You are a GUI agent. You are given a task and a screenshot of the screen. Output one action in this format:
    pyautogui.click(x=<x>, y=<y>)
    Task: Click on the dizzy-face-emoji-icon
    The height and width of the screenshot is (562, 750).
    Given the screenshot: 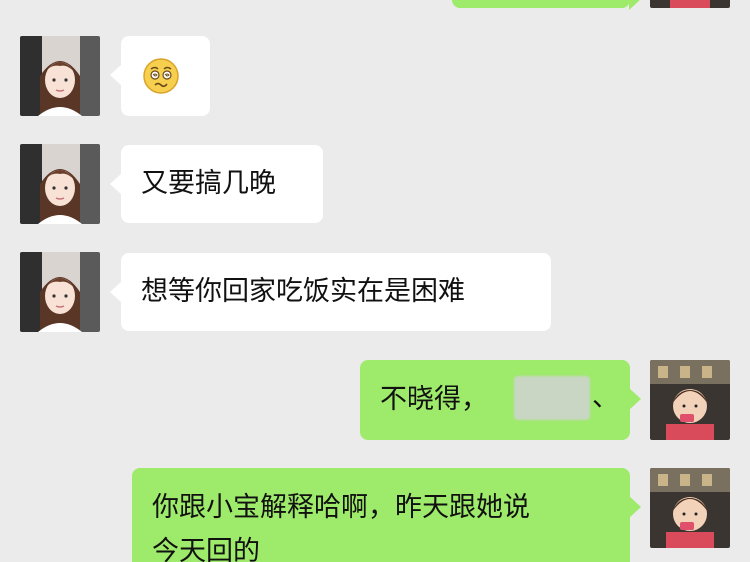 What is the action you would take?
    pyautogui.click(x=161, y=76)
    